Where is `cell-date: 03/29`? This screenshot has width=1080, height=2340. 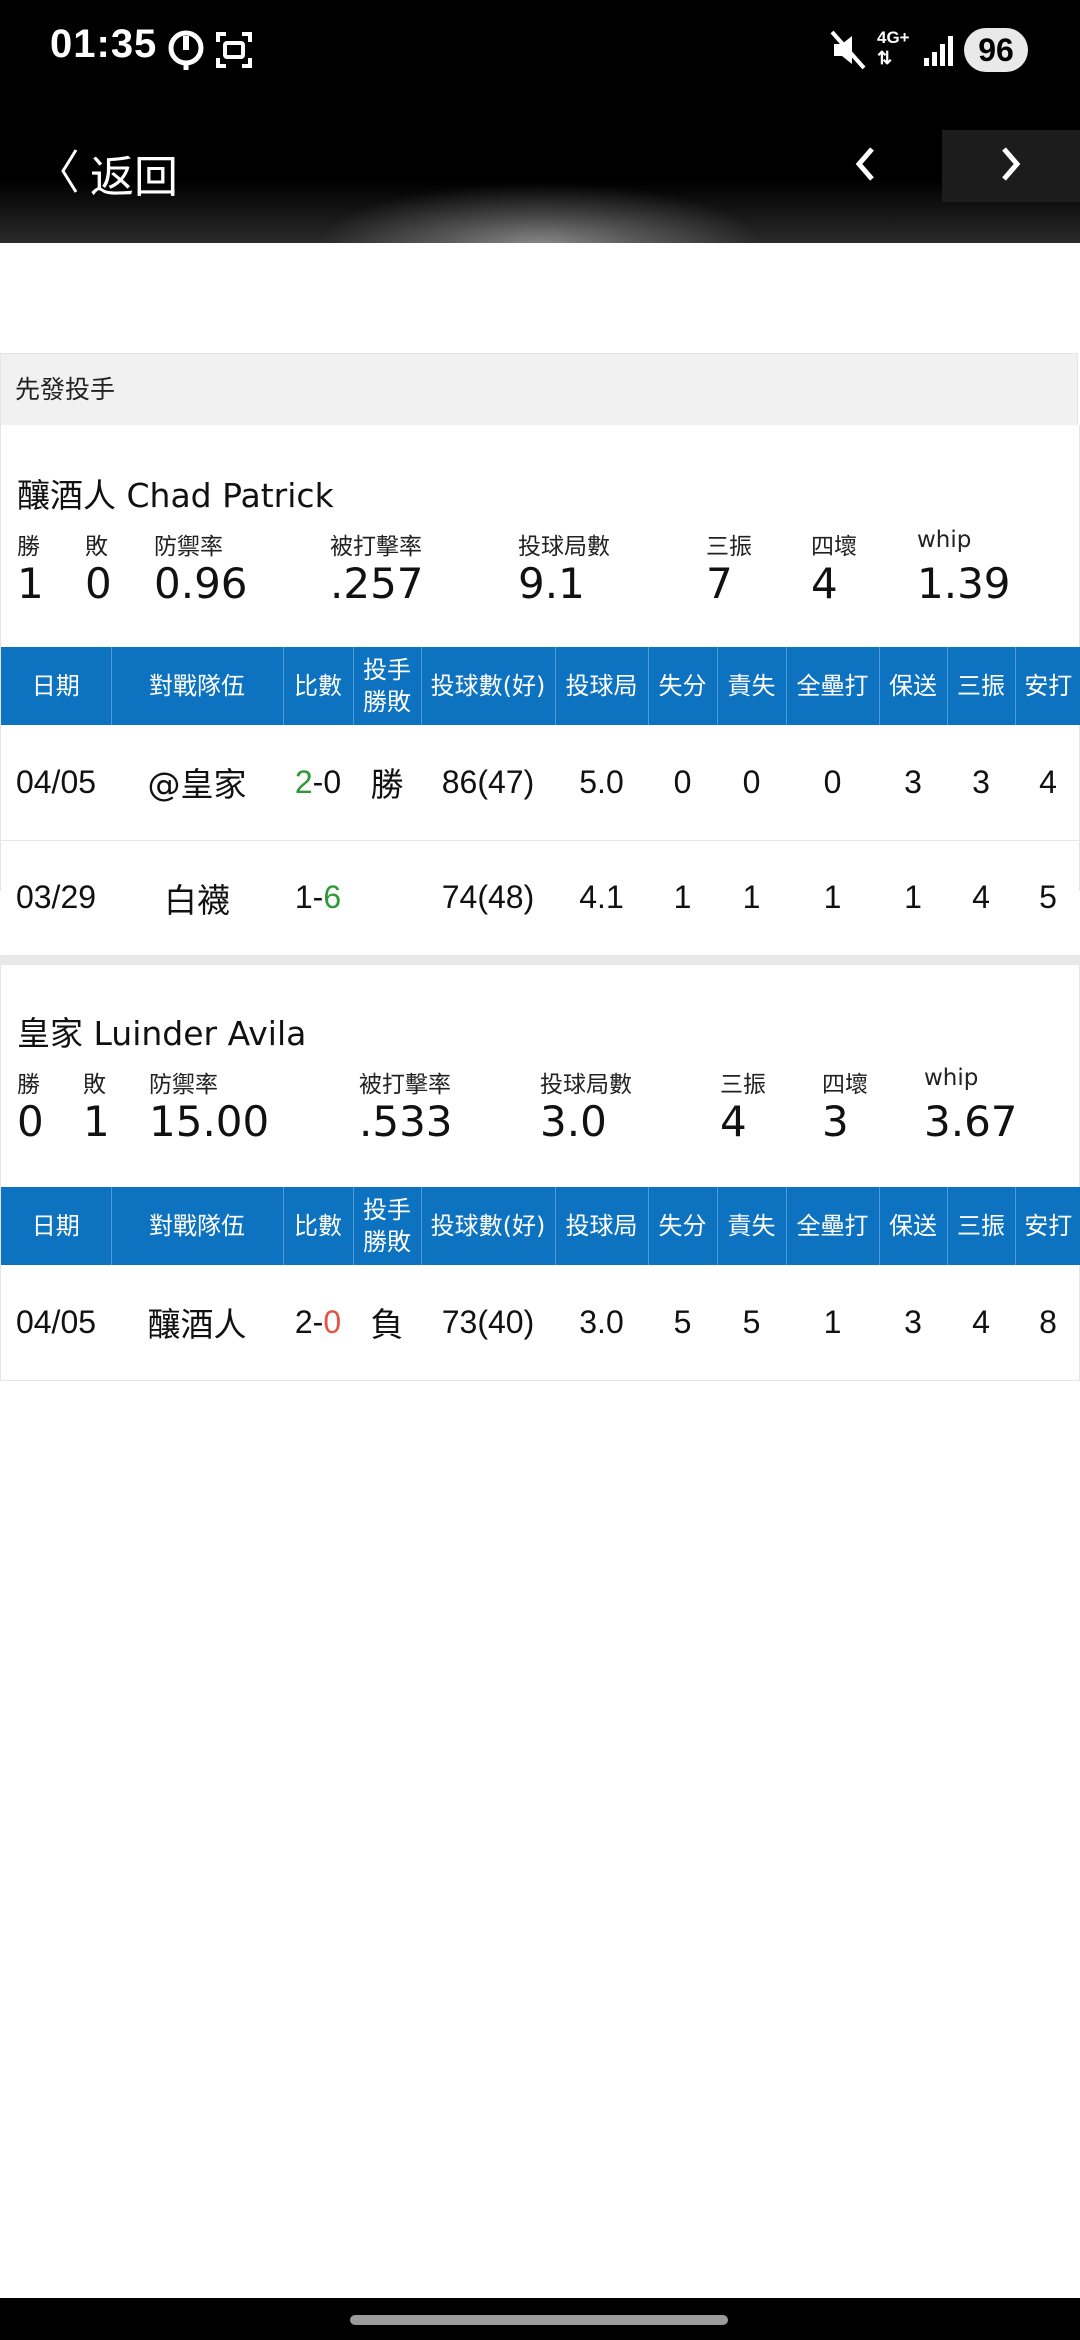 cell-date: 03/29 is located at coordinates (56, 898).